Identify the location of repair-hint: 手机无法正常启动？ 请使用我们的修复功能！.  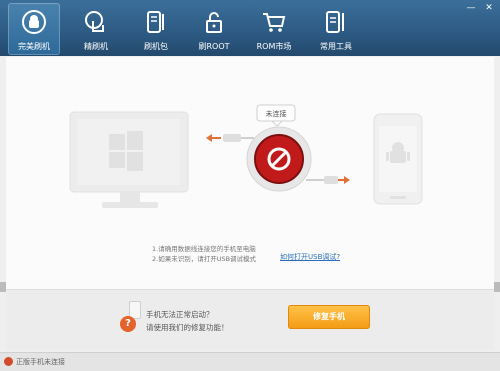
(187, 321).